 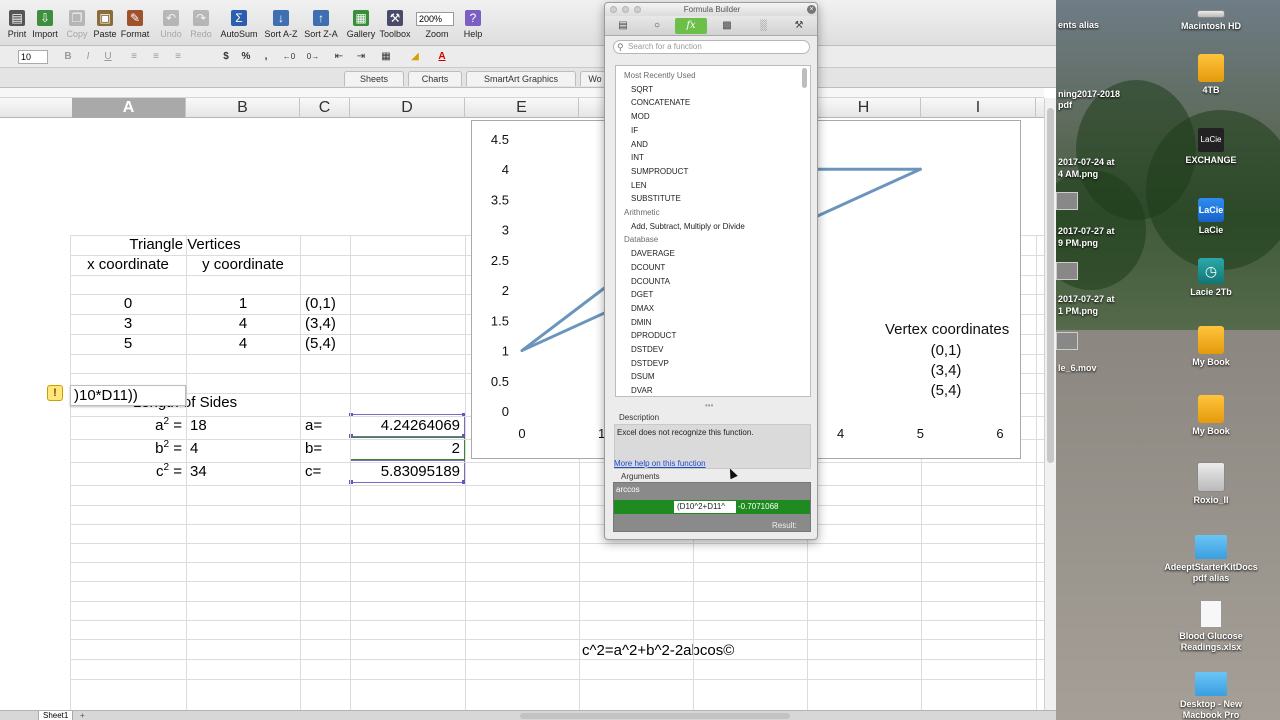 I want to click on cell-side-label: a=, so click(x=325, y=426).